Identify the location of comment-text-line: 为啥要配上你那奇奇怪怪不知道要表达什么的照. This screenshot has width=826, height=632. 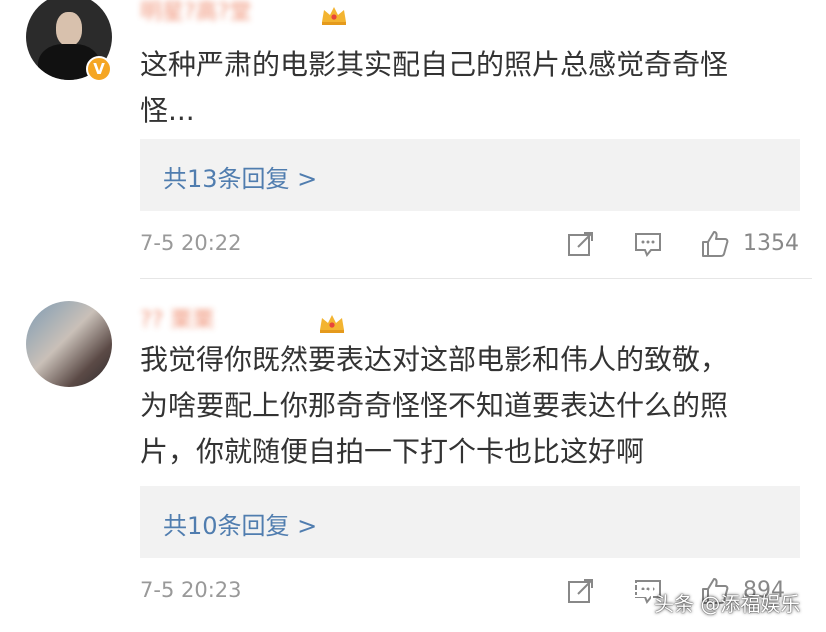
(434, 405).